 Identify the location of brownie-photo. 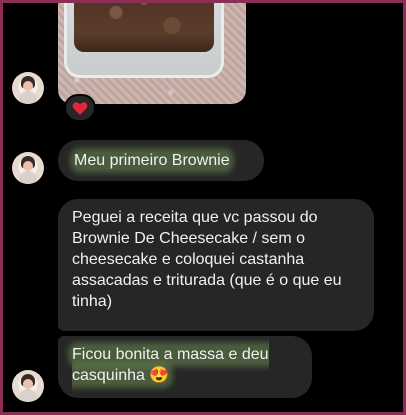
(144, 39).